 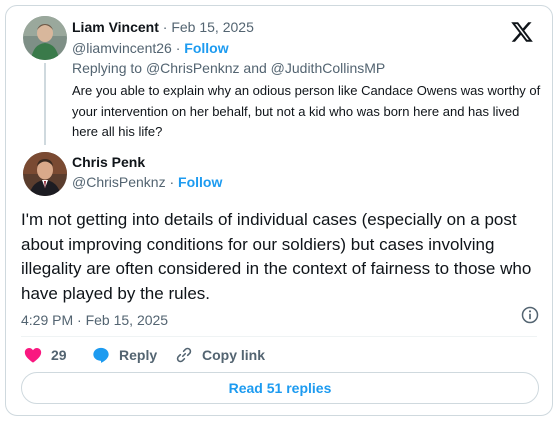 I want to click on tweet-timestamp: 4:29 PM · Feb 15, 2025, so click(x=94, y=320).